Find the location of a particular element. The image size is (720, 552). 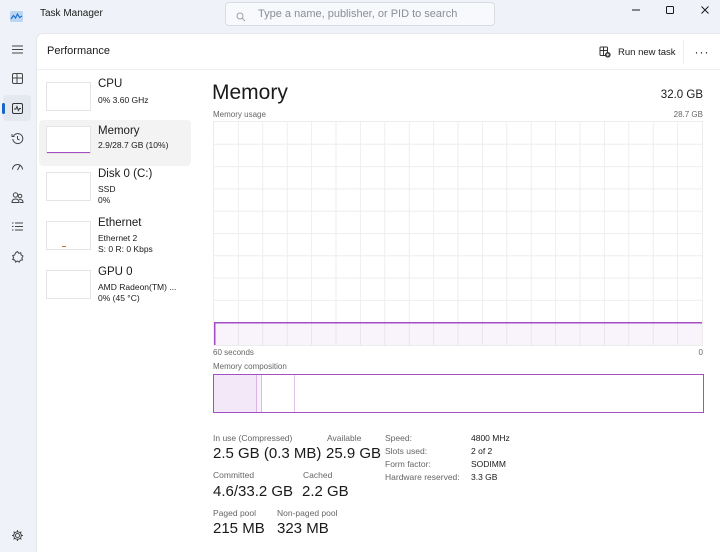

device-detail: 0% 3.60 GHz is located at coordinates (123, 100).